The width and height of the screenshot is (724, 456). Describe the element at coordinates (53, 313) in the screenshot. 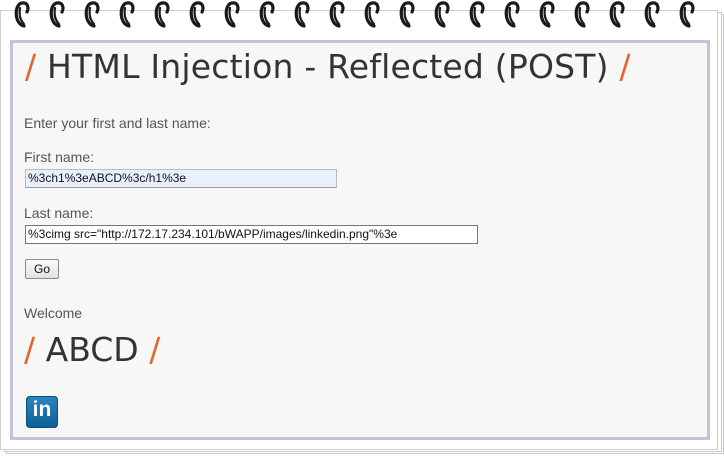

I see `welcome-text: Welcome` at that location.